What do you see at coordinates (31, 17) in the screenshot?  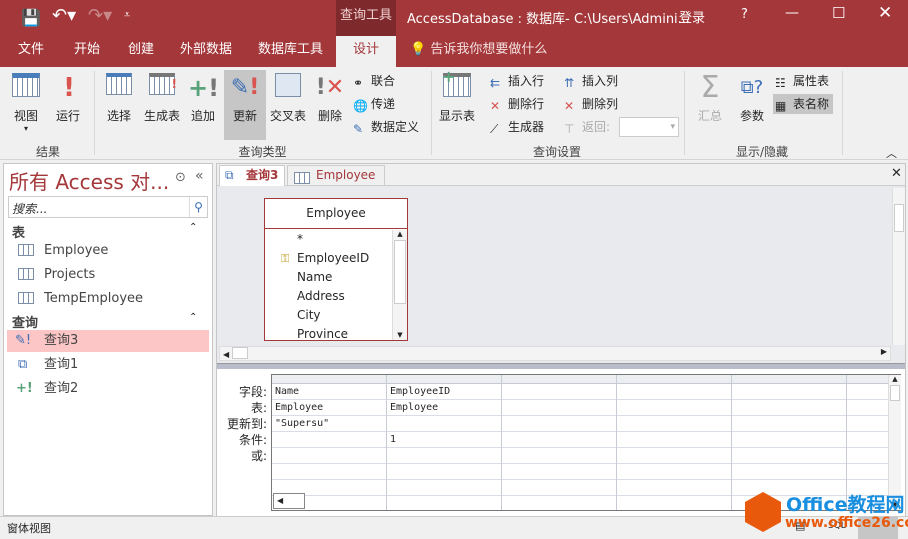 I see `save-icon: 💾` at bounding box center [31, 17].